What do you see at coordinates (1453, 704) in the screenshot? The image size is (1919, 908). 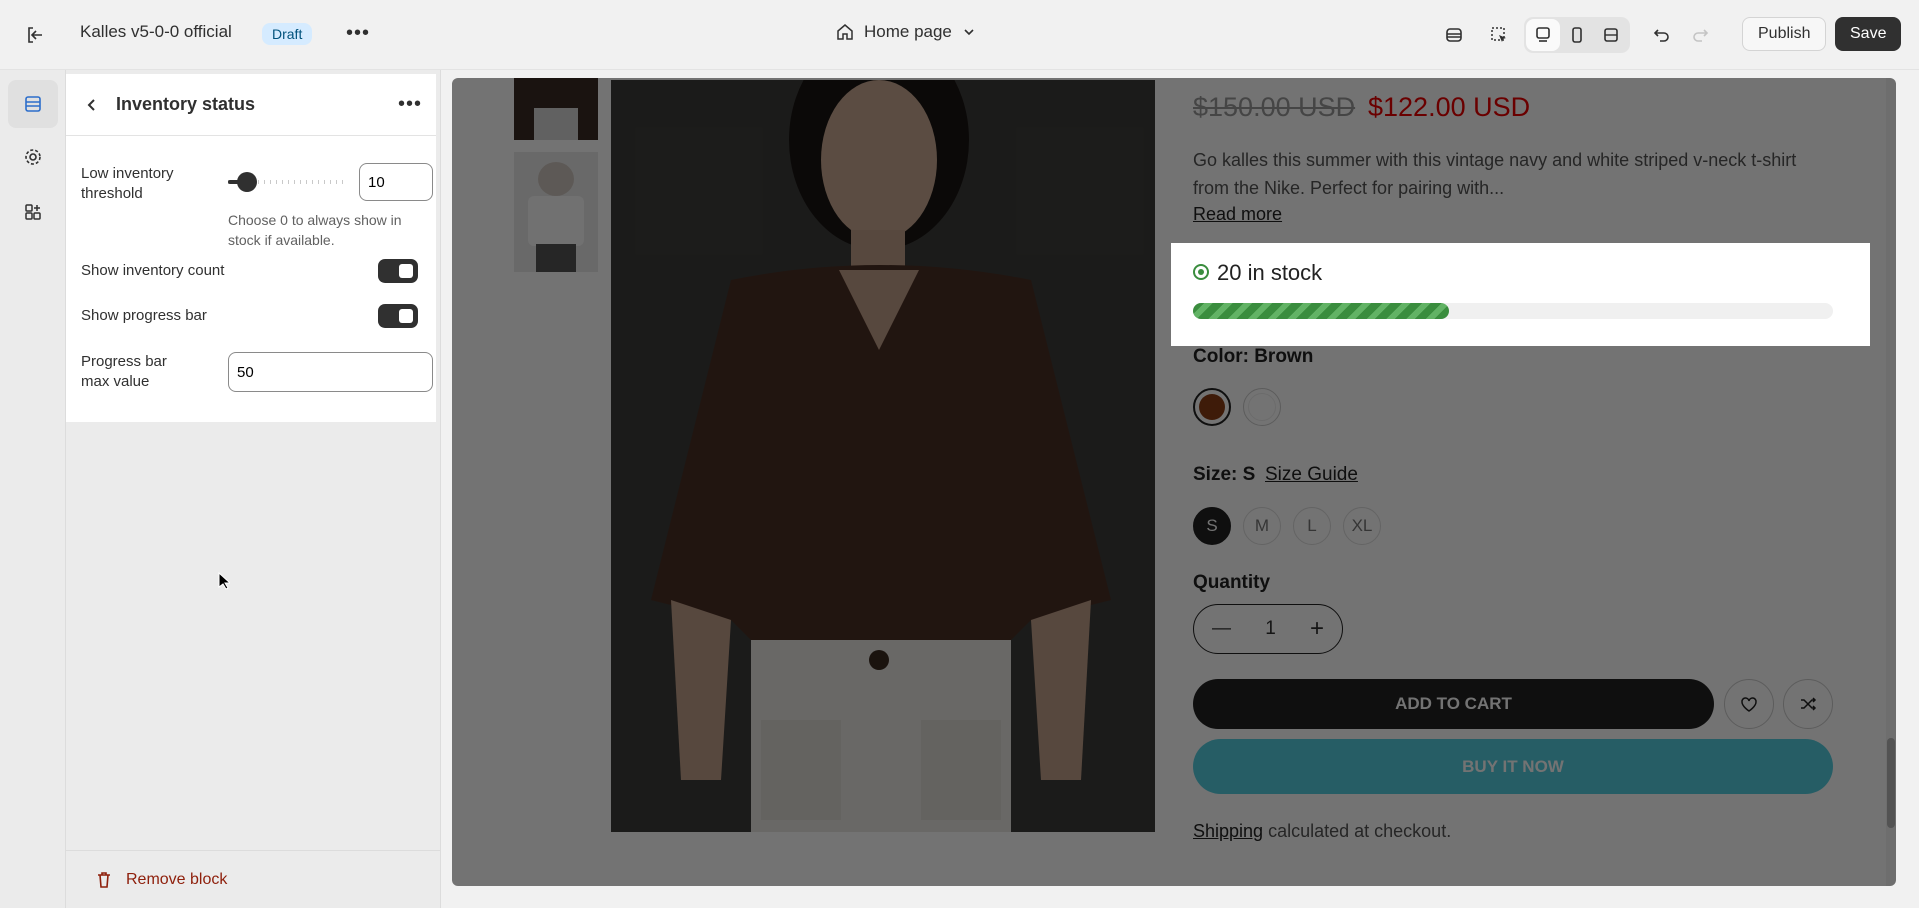 I see `add-to-cart-button: ADD TO CART` at bounding box center [1453, 704].